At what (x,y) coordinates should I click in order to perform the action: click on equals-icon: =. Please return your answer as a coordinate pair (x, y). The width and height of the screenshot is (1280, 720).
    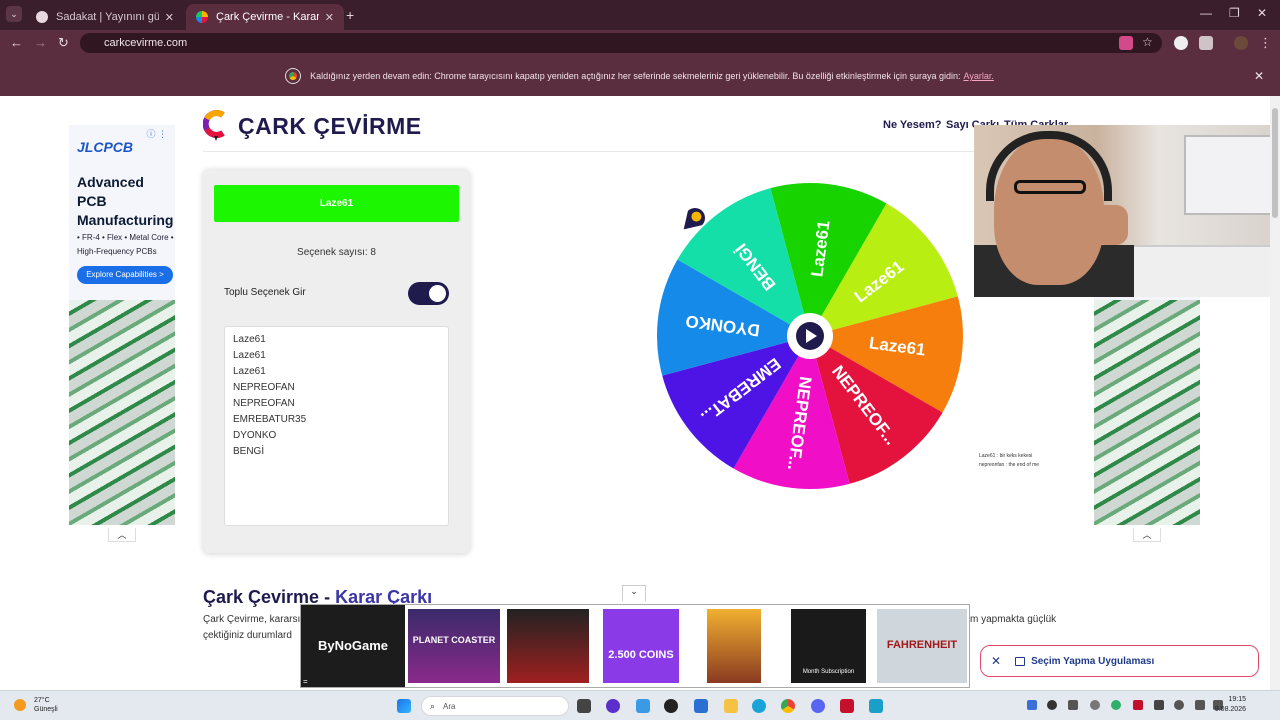
    Looking at the image, I should click on (305, 681).